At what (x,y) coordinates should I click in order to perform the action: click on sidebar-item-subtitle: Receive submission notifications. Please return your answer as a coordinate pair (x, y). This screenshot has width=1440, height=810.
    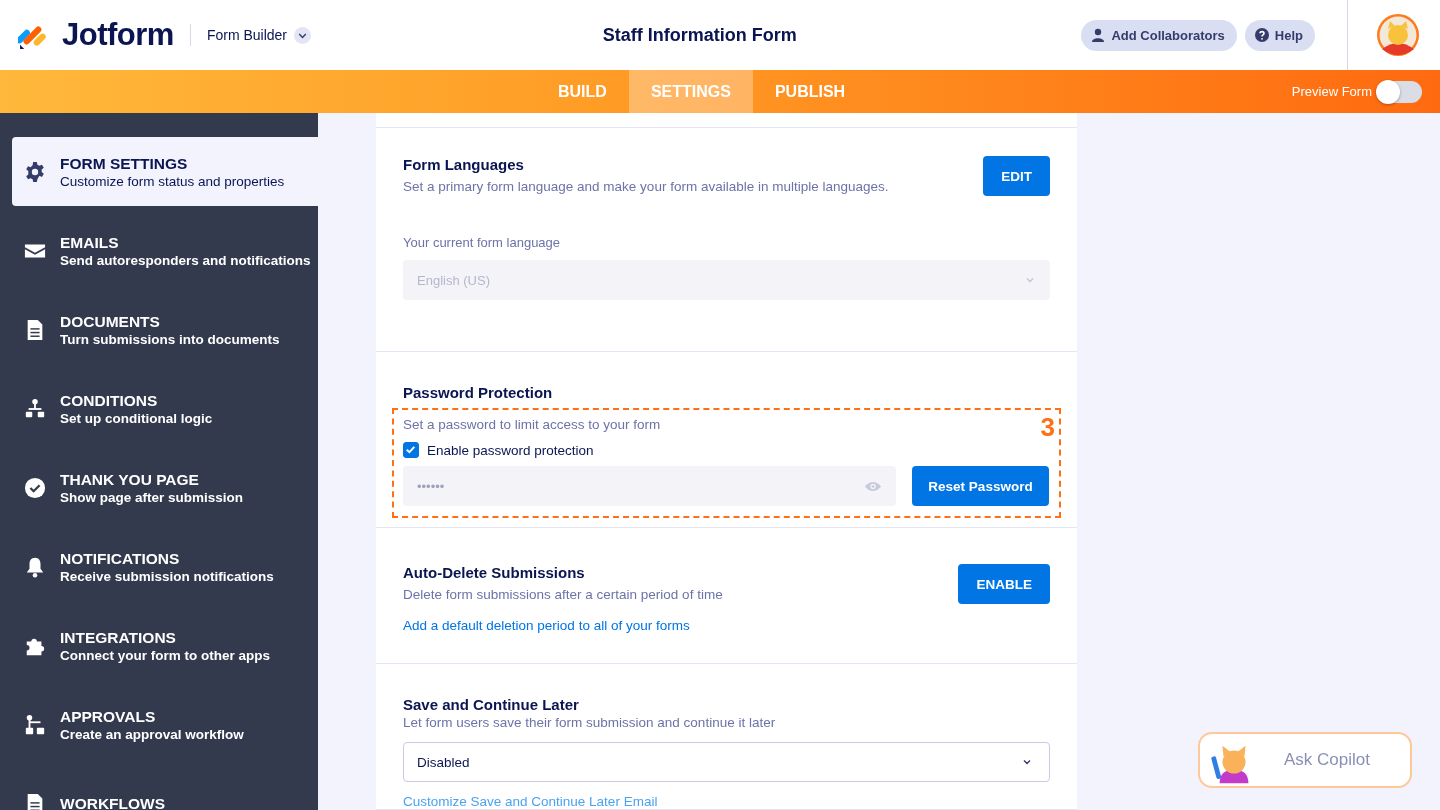
    Looking at the image, I should click on (167, 576).